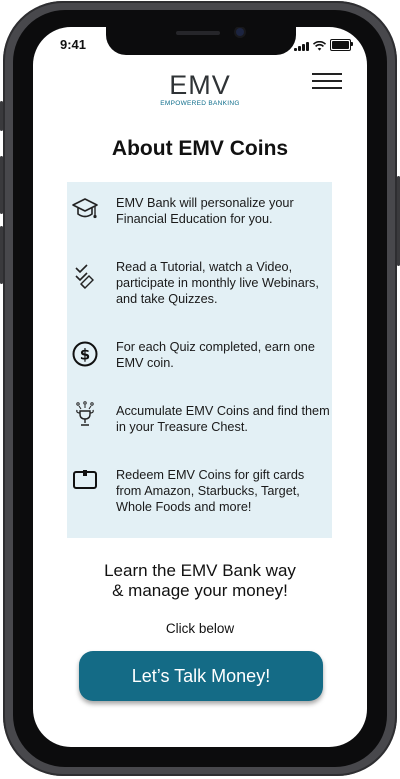 The width and height of the screenshot is (400, 779). Describe the element at coordinates (1, 255) in the screenshot. I see `volume-down-button` at that location.